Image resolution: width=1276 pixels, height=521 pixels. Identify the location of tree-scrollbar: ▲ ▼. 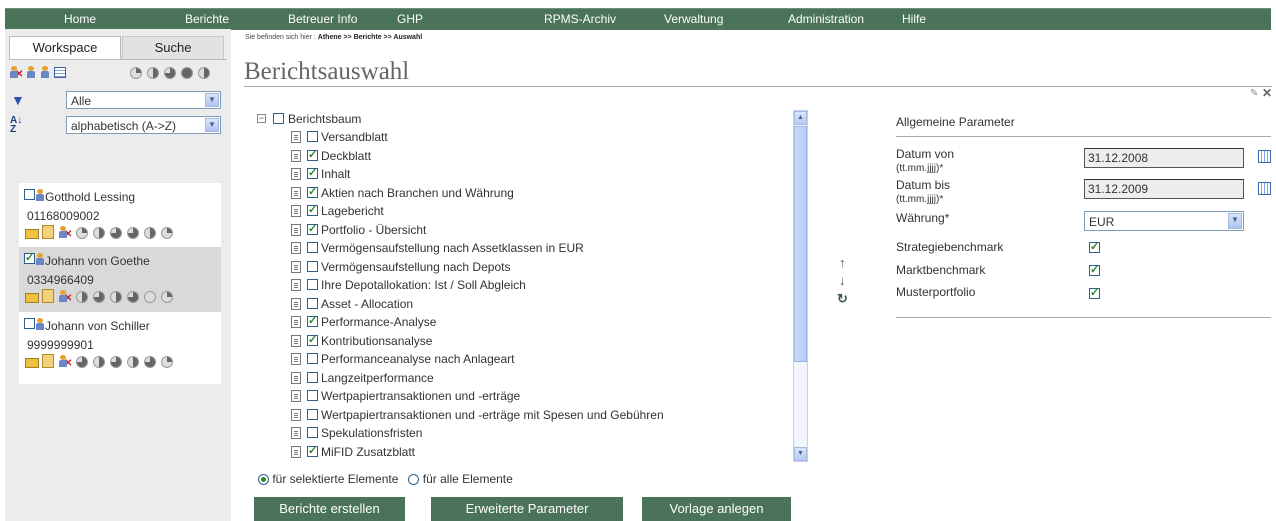
(800, 286).